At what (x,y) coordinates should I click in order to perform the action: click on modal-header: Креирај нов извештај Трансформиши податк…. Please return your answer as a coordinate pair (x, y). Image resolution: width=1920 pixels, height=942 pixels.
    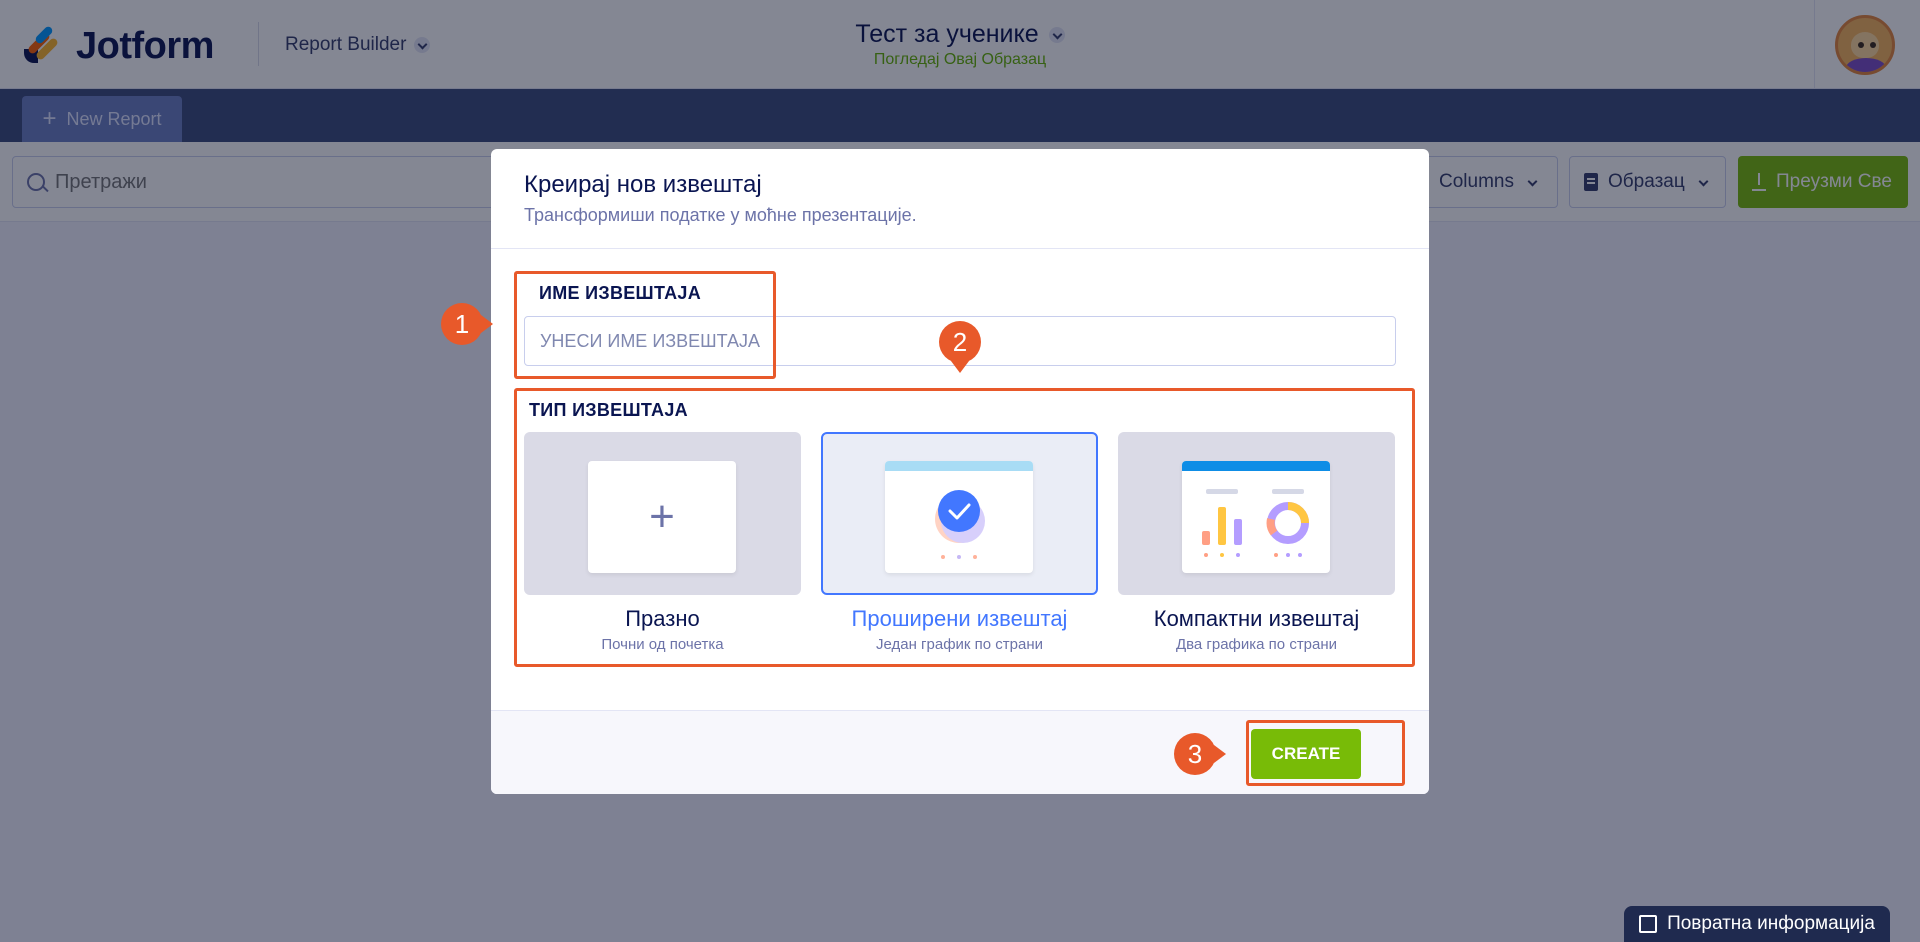
    Looking at the image, I should click on (960, 199).